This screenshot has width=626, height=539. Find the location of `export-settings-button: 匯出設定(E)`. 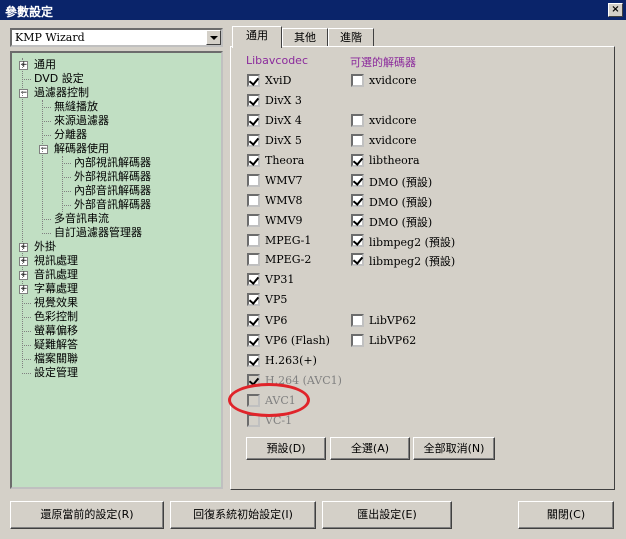

export-settings-button: 匯出設定(E) is located at coordinates (387, 515).